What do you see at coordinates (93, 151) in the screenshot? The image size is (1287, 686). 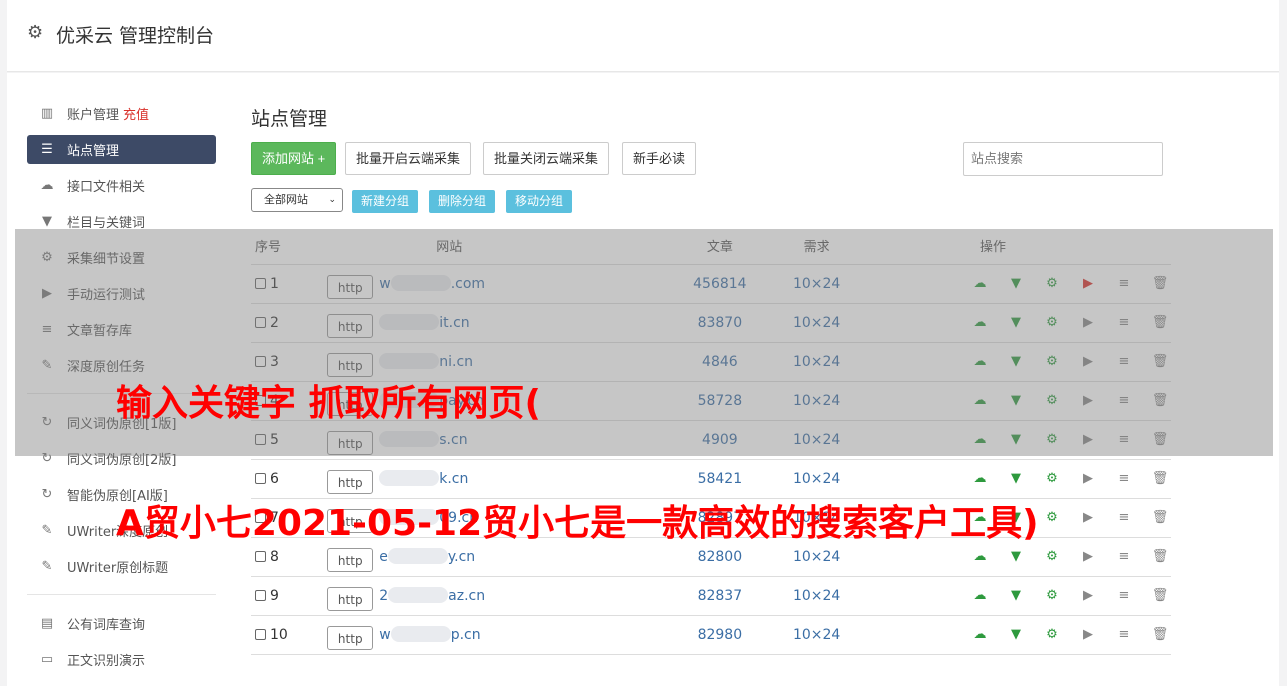 I see `sidebar-item-label: 站点管理` at bounding box center [93, 151].